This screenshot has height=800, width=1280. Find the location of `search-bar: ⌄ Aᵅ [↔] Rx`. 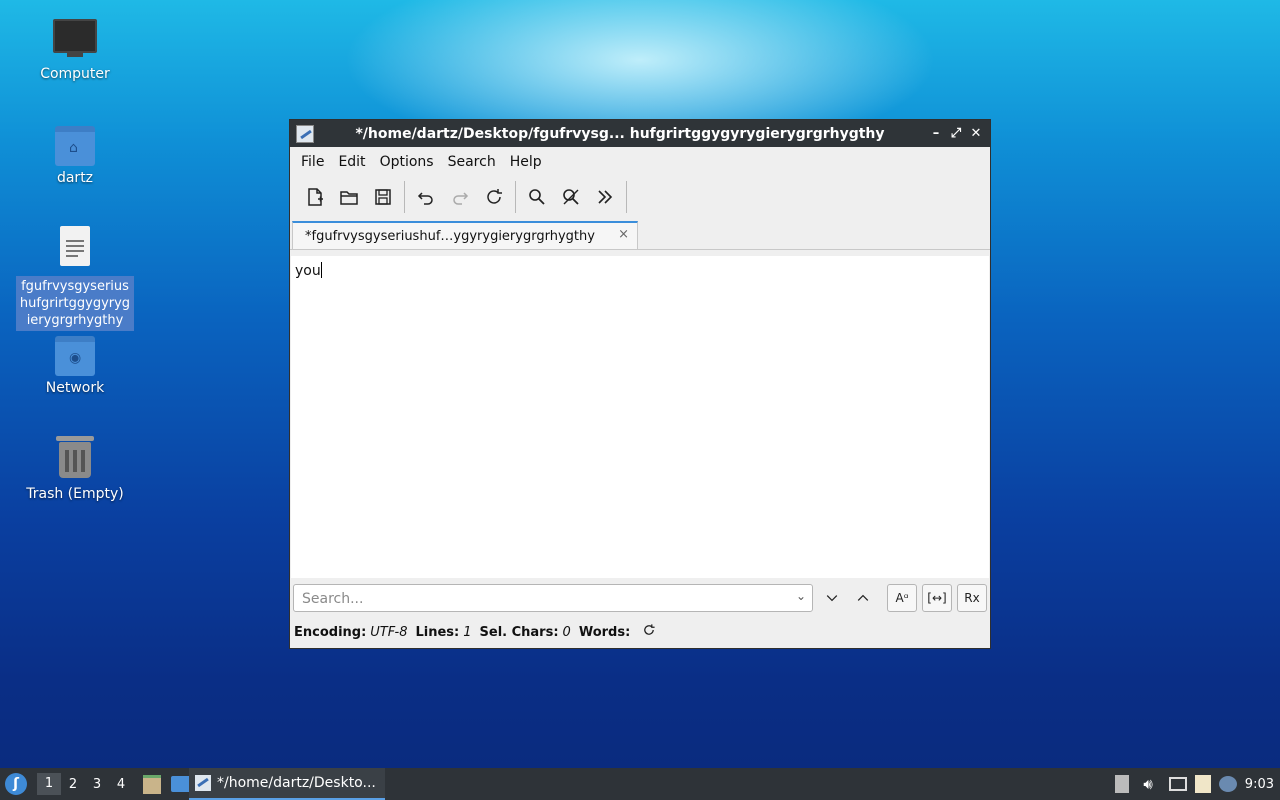

search-bar: ⌄ Aᵅ [↔] Rx is located at coordinates (641, 599).